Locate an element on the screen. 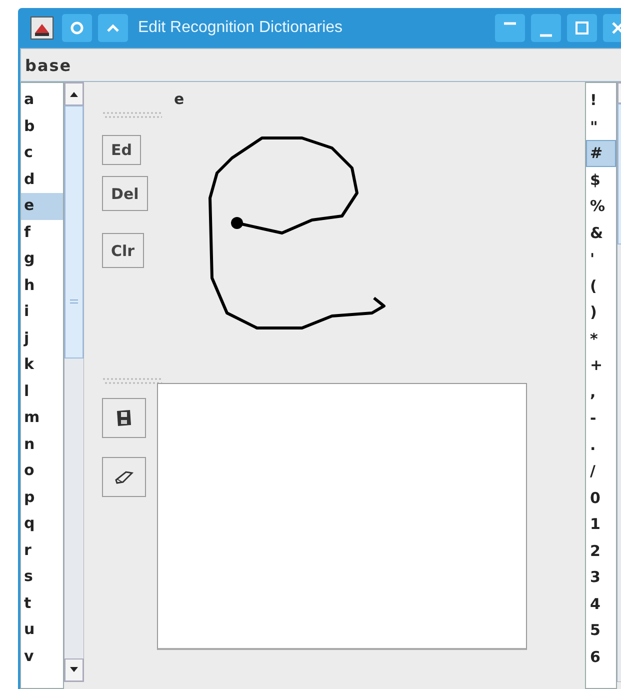  eraser-button is located at coordinates (124, 477).